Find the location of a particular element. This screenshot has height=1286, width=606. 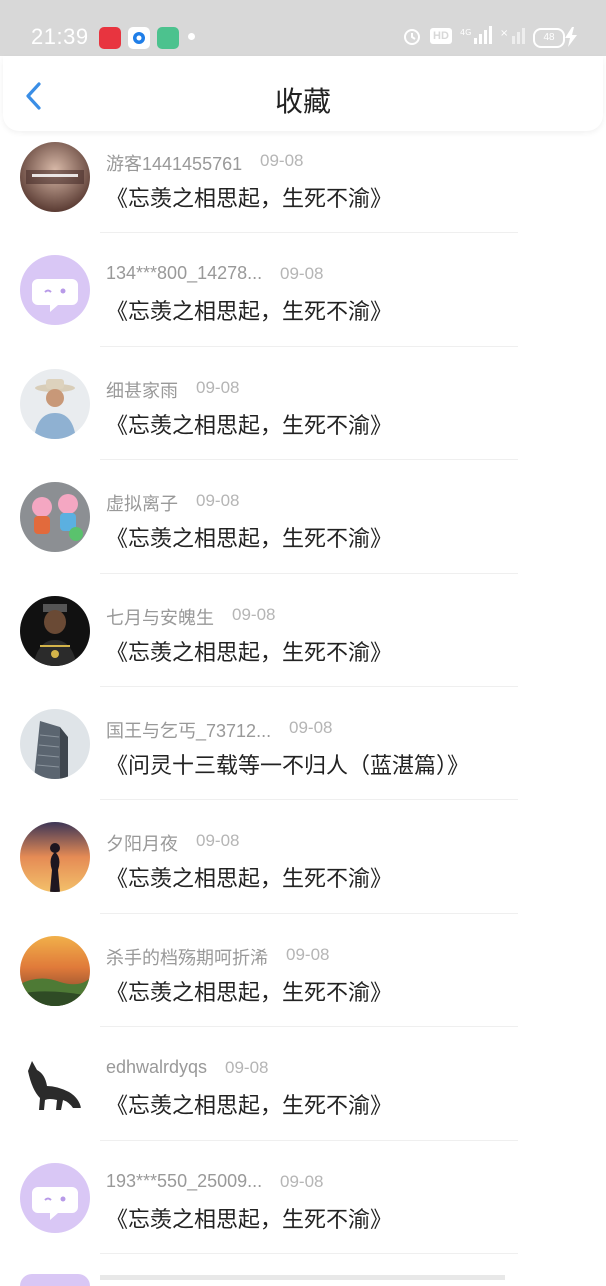

username: 细甚家雨 is located at coordinates (142, 390).